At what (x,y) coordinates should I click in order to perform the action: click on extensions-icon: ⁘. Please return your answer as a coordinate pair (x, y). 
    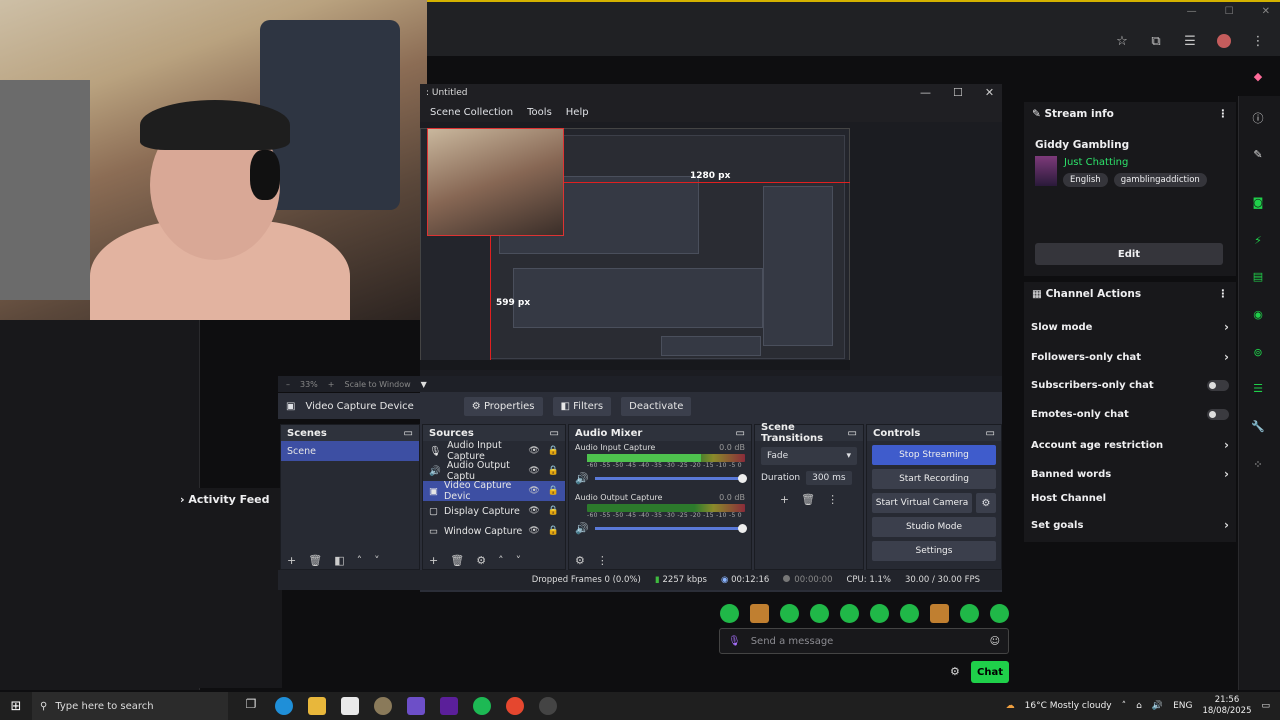
    Looking at the image, I should click on (1258, 466).